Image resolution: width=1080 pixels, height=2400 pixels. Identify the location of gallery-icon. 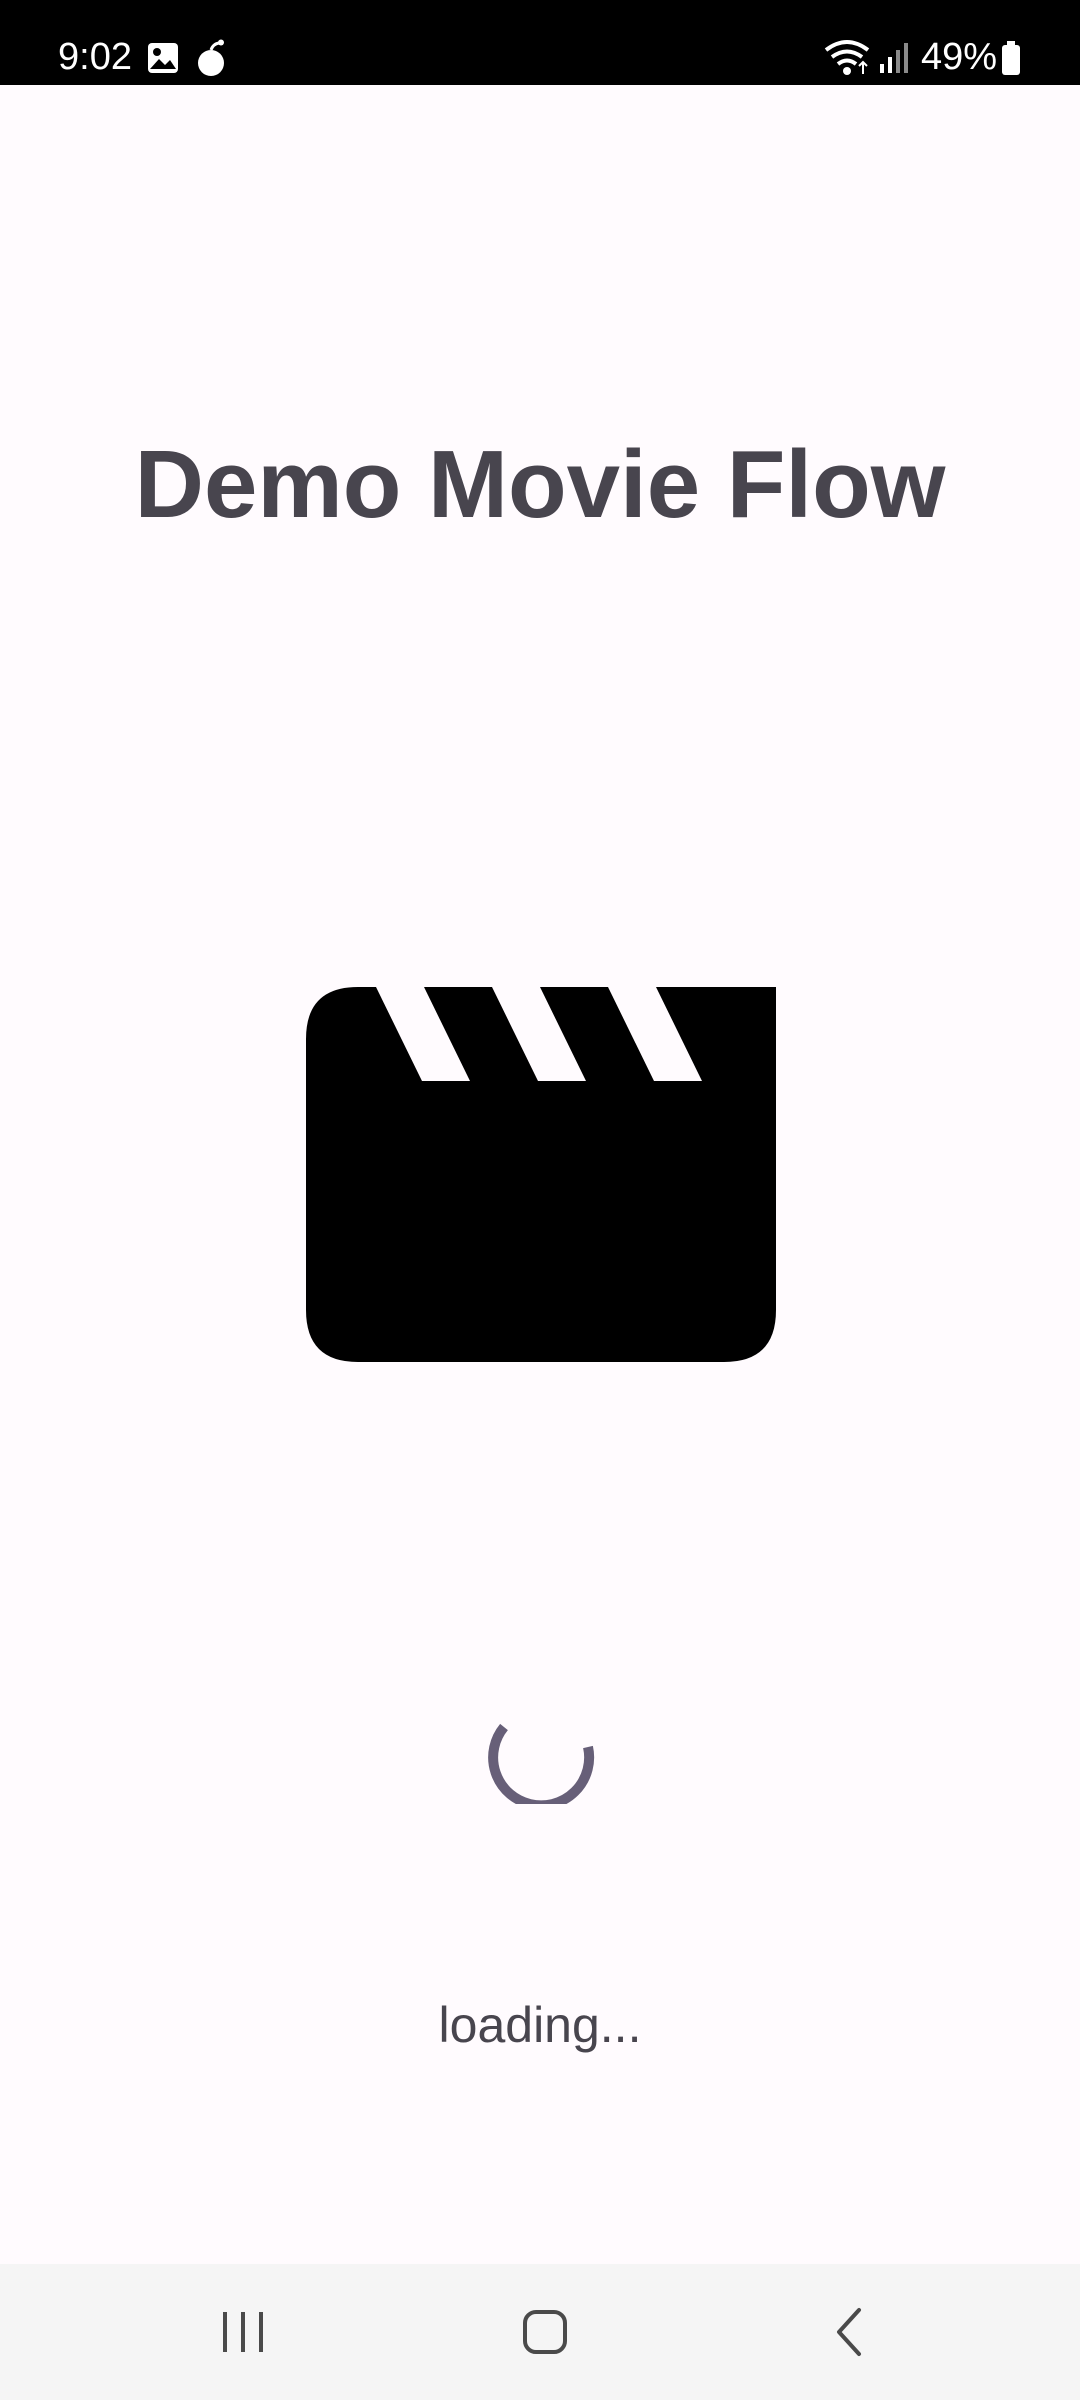
(163, 58).